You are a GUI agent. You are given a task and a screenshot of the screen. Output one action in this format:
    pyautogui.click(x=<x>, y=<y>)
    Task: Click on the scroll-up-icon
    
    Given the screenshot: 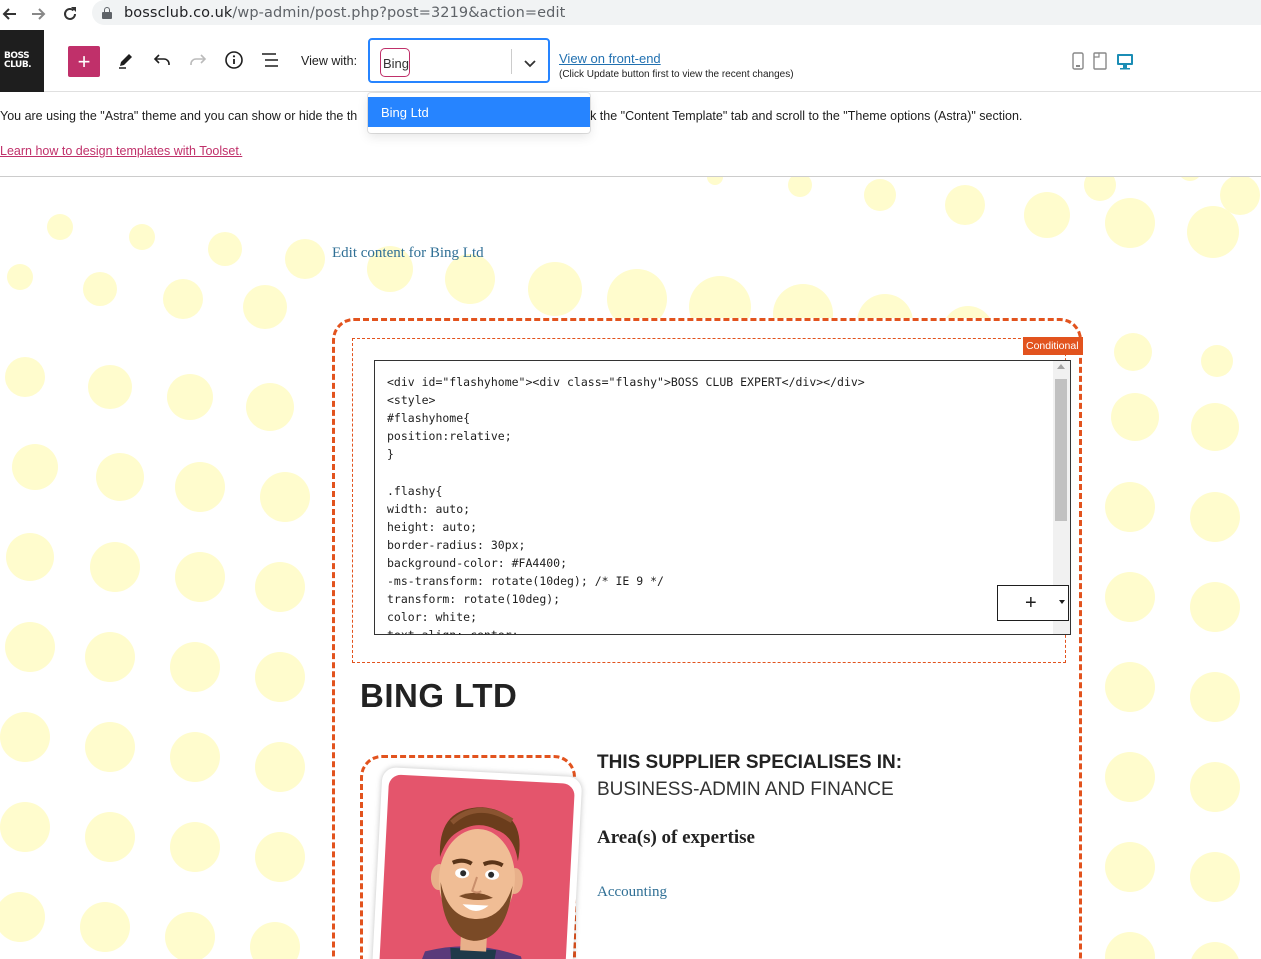 What is the action you would take?
    pyautogui.click(x=1061, y=366)
    